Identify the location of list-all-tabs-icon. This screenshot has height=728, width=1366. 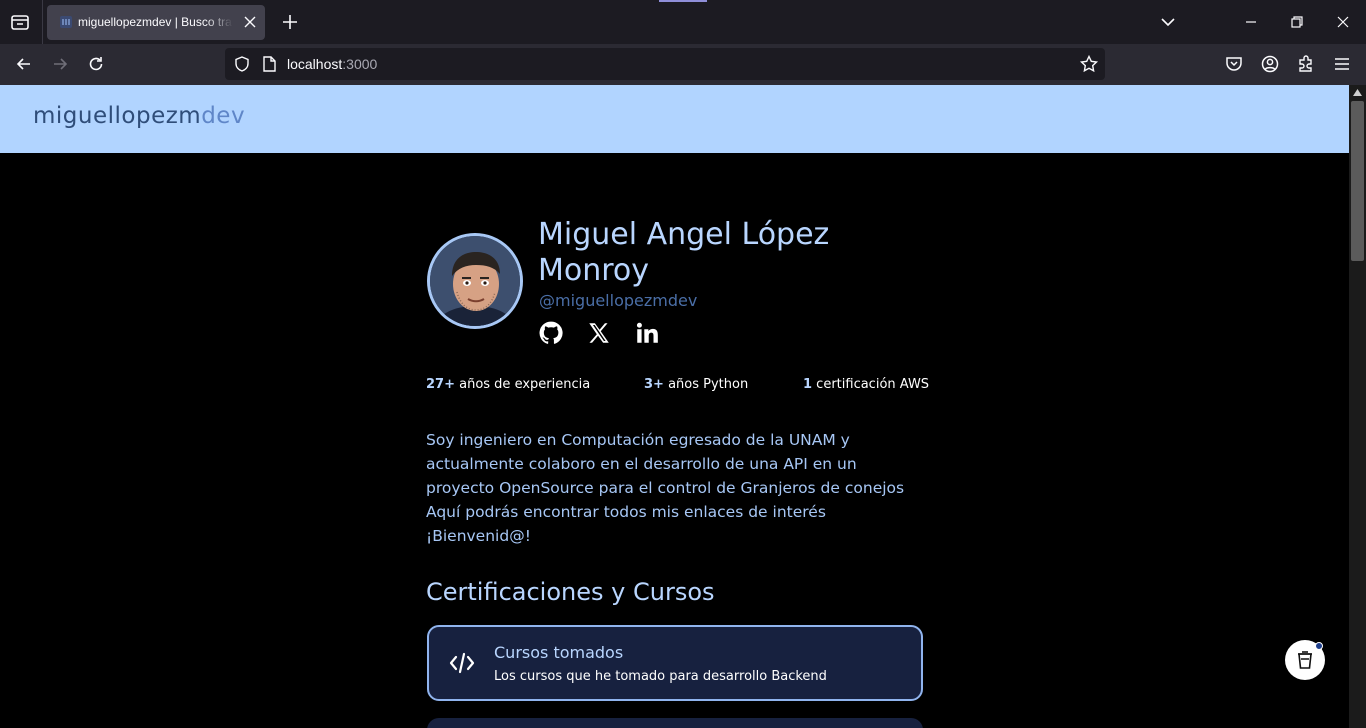
(1168, 22).